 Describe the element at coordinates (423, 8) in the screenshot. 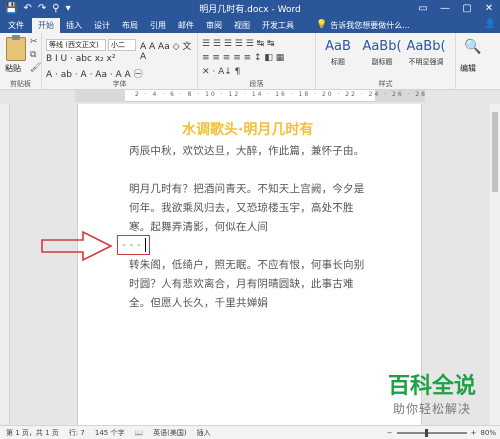

I see `ribbon-display-icon: ▭` at that location.